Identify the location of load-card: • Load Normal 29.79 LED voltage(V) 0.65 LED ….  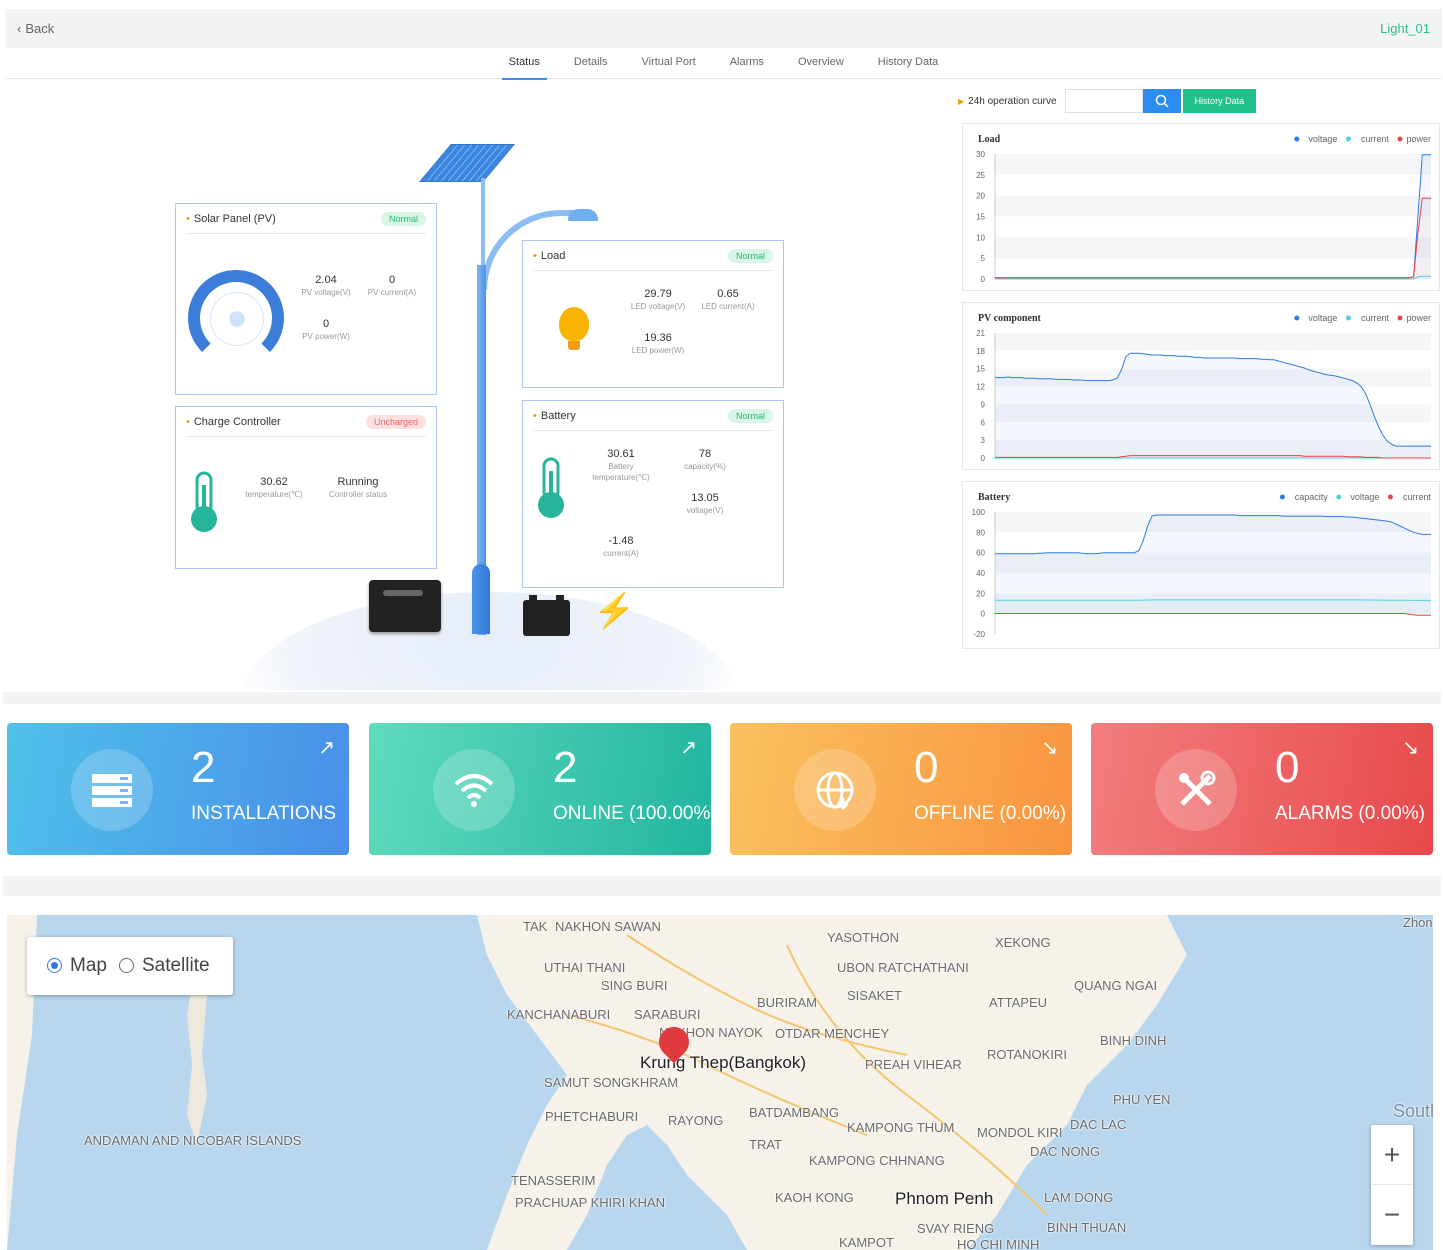
(653, 314).